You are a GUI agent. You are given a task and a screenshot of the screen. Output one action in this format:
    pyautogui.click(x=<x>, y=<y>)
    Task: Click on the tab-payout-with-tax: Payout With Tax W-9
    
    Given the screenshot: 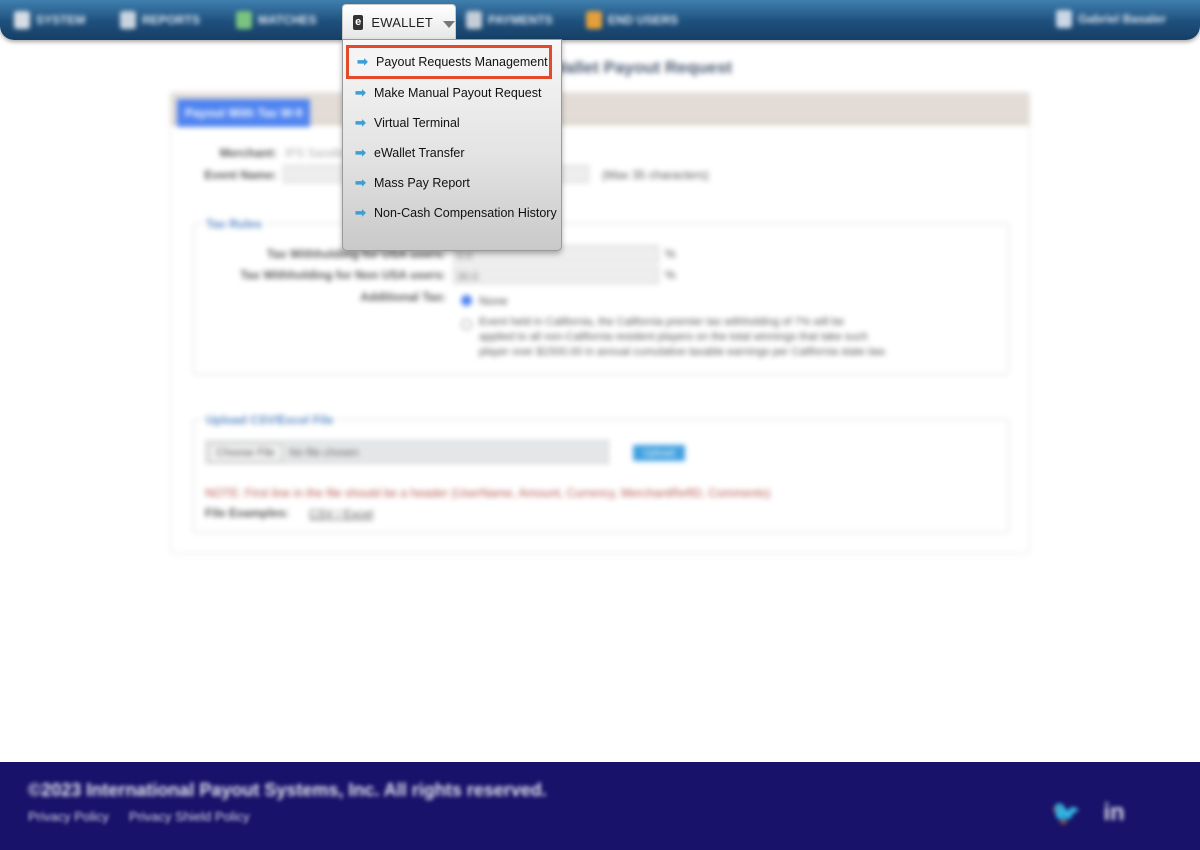 What is the action you would take?
    pyautogui.click(x=244, y=113)
    